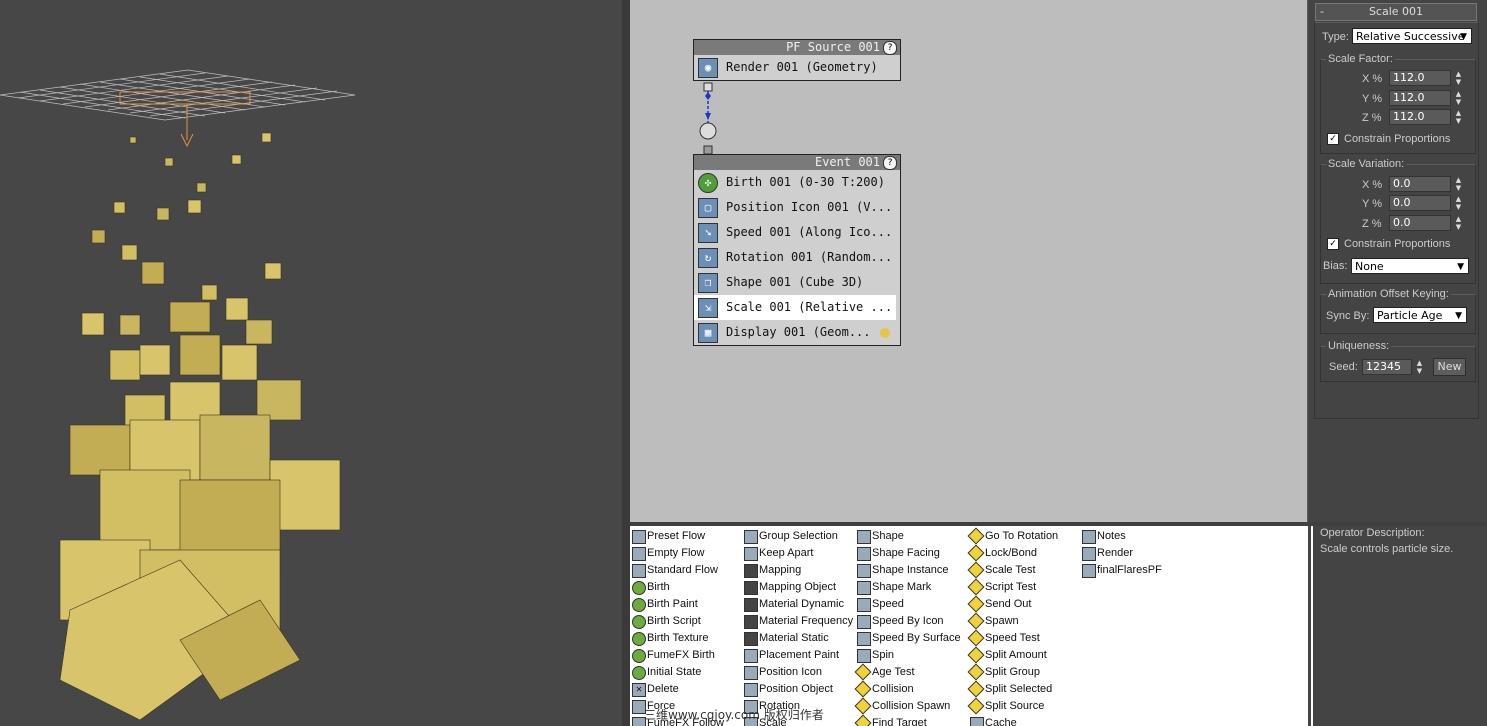  What do you see at coordinates (890, 163) in the screenshot?
I see `lightbulb-icon: ?` at bounding box center [890, 163].